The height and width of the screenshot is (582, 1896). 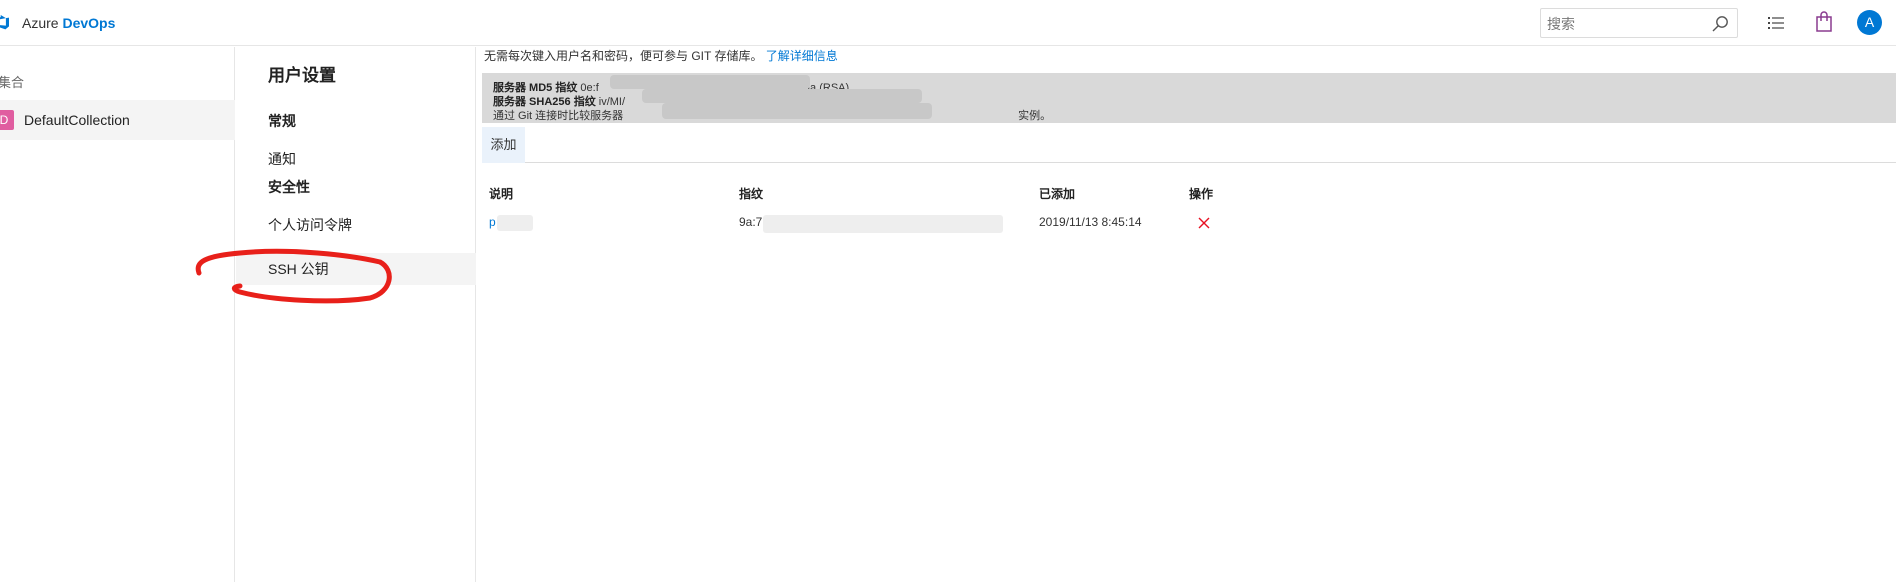 I want to click on settings-navigation: 用户设置 常规 通知 安全性 个人访问令牌 SSH 公钥, so click(x=356, y=314).